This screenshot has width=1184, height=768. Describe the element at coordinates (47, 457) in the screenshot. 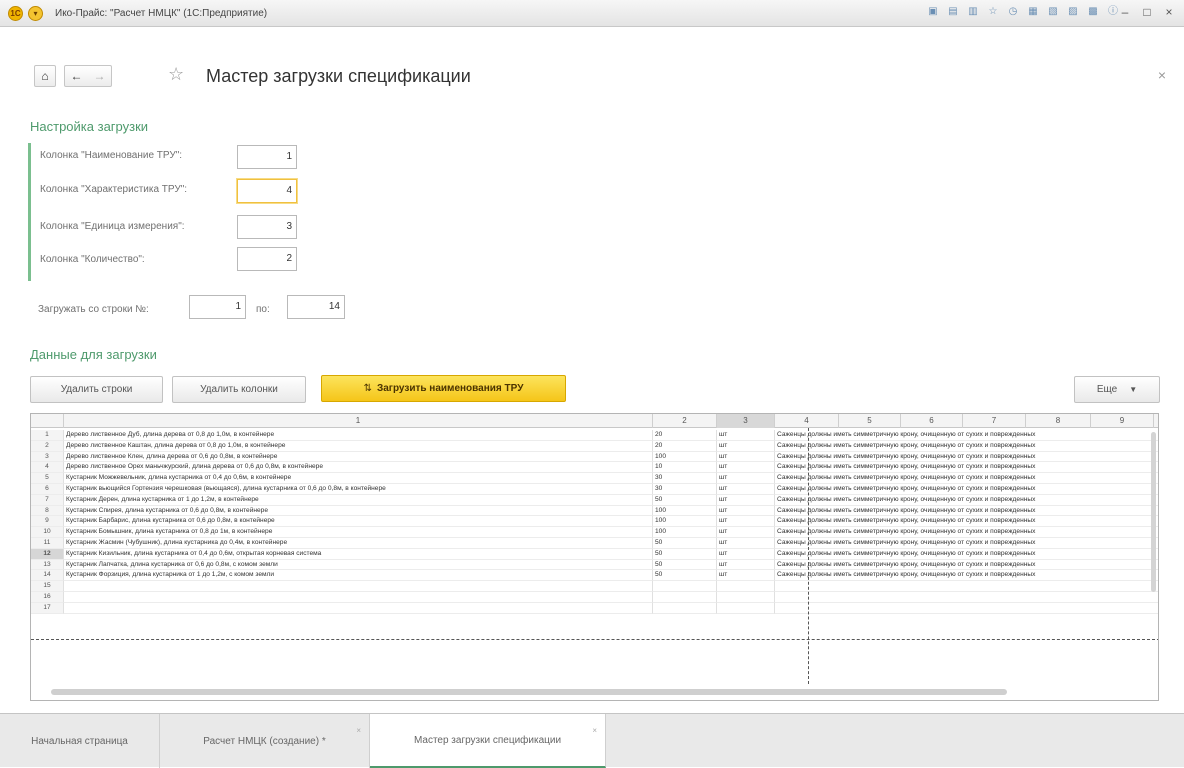

I see `row-number-cell: 3` at that location.